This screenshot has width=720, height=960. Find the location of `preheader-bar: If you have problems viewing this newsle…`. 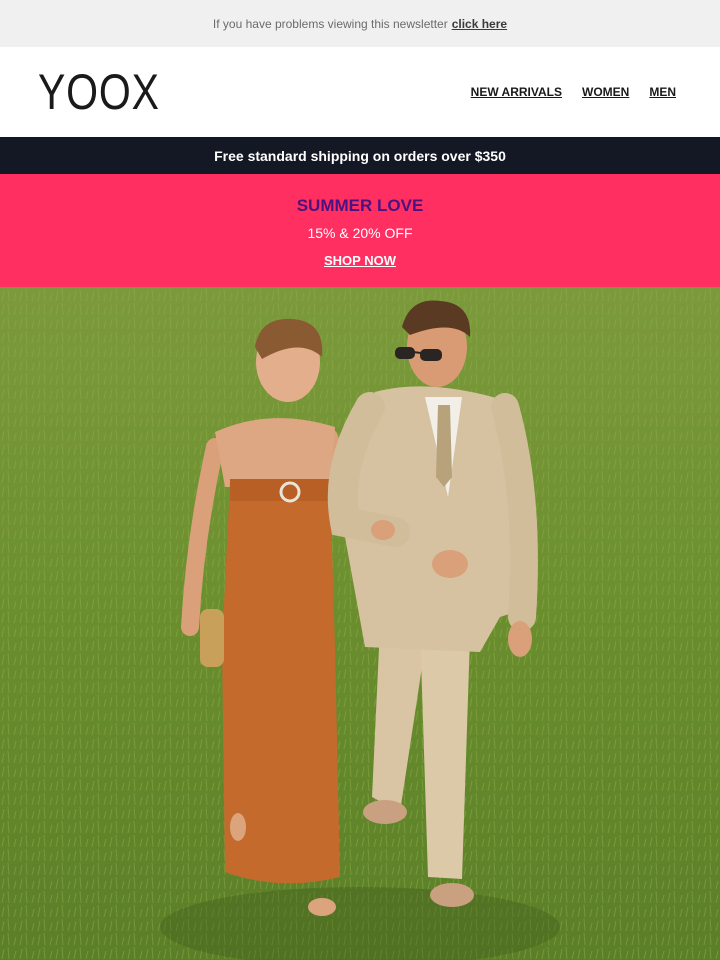

preheader-bar: If you have problems viewing this newsle… is located at coordinates (360, 23).